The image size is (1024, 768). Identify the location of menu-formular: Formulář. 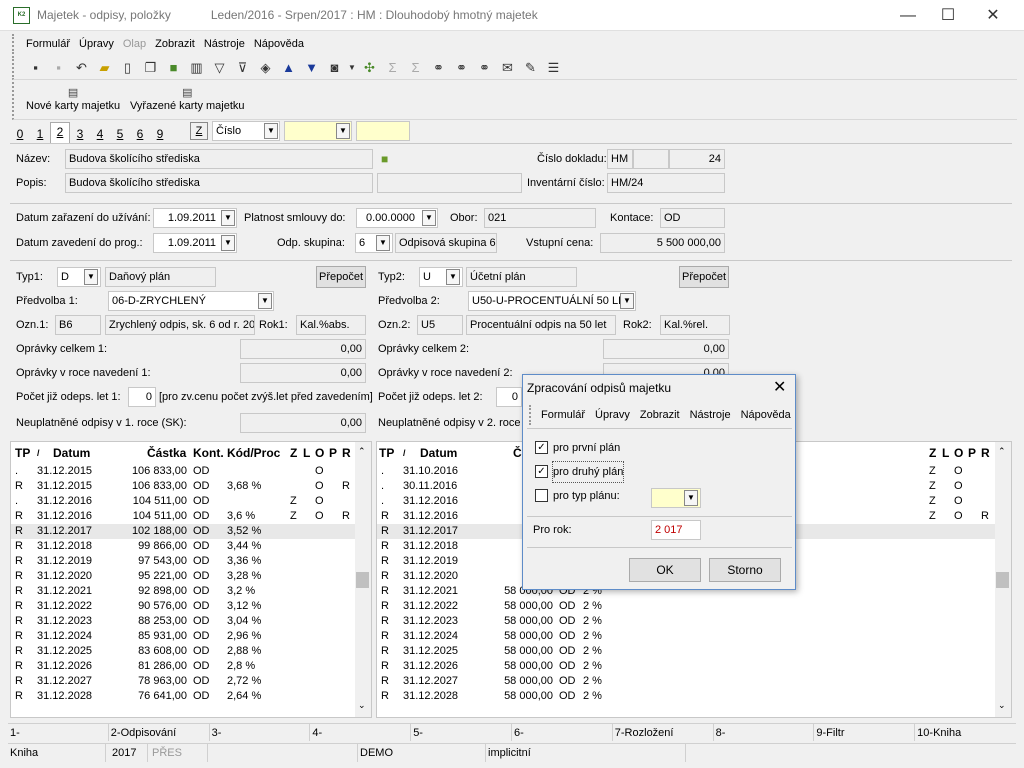
(48, 44).